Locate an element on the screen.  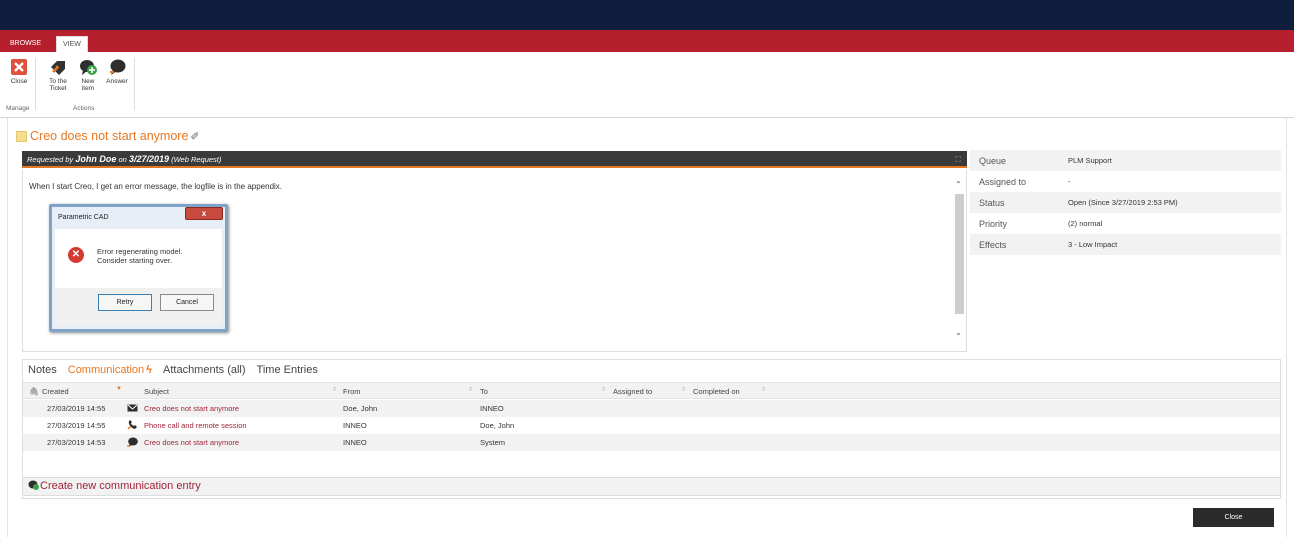
tab-time-entries: Time Entries is located at coordinates (287, 370).